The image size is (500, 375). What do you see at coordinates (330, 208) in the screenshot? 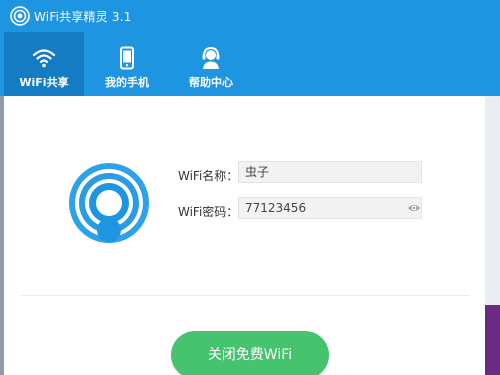
I see `wifi-password-field: 77123456` at bounding box center [330, 208].